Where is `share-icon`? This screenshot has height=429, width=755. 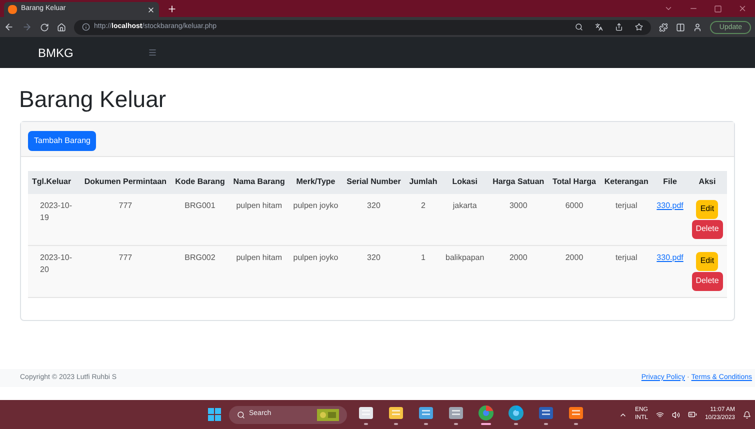
share-icon is located at coordinates (619, 27).